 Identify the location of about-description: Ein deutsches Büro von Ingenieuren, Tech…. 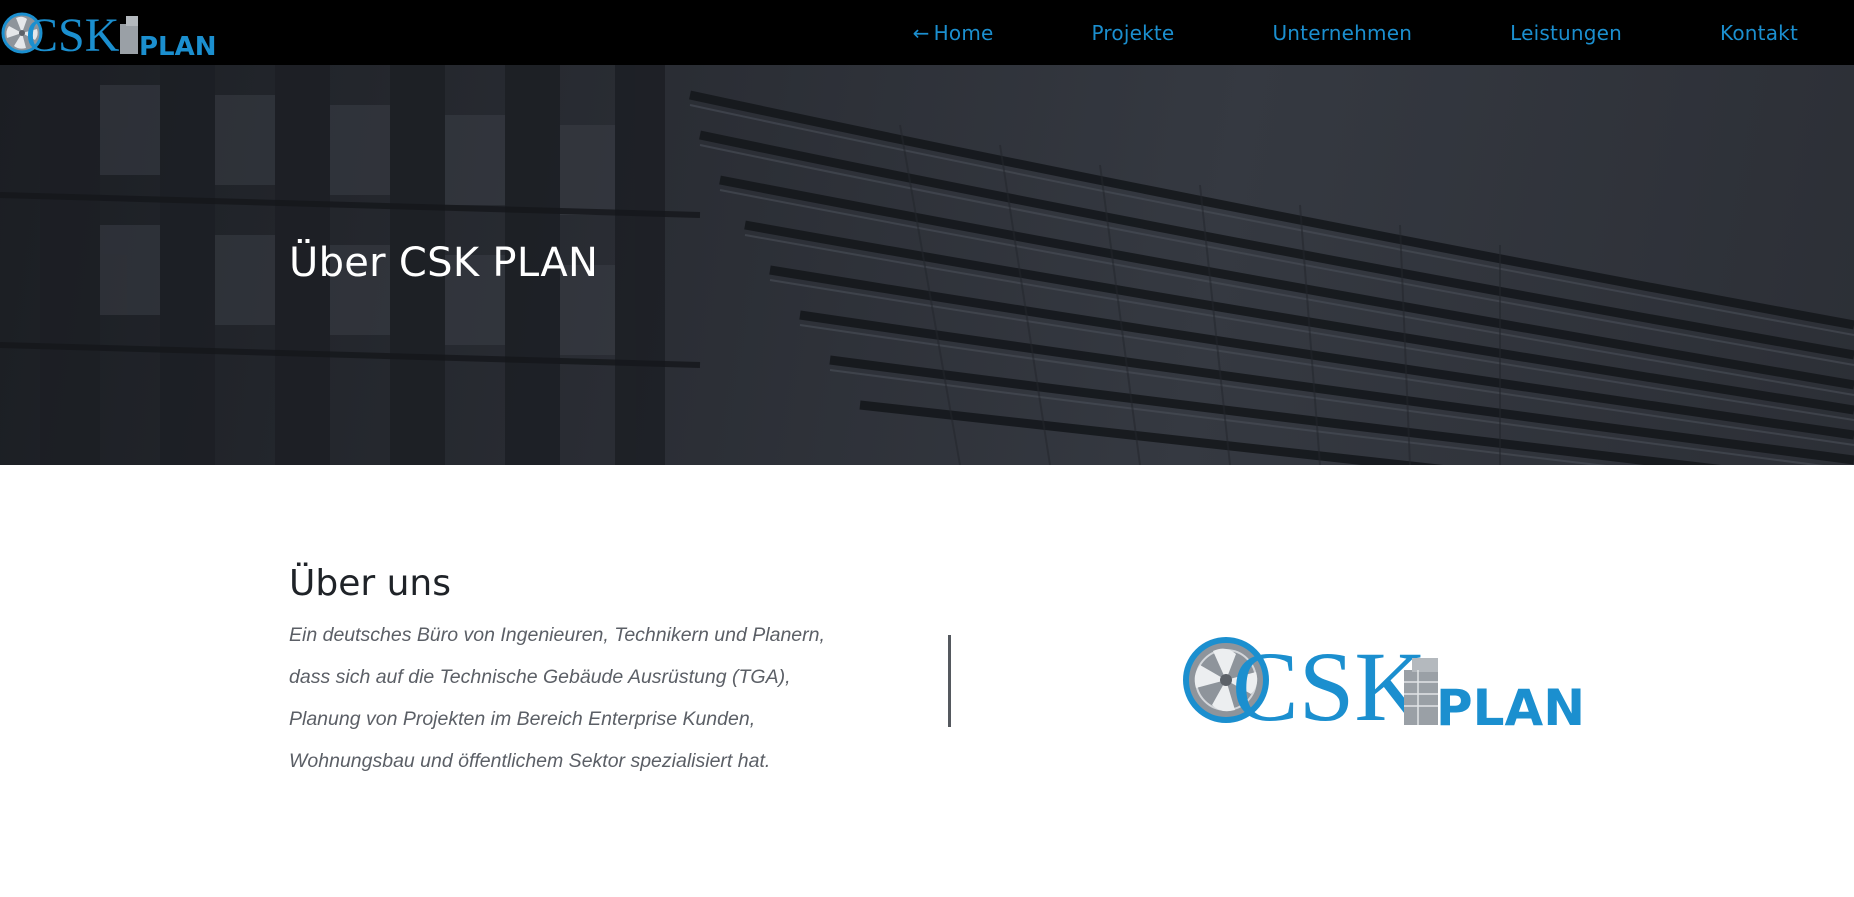
(599, 698).